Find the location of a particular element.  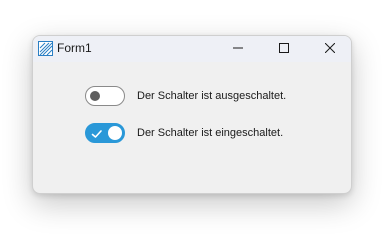

form-icon is located at coordinates (45, 48).